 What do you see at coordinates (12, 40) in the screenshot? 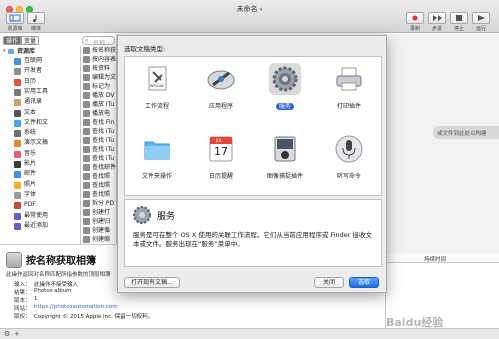
I see `tab-actions: 操作` at bounding box center [12, 40].